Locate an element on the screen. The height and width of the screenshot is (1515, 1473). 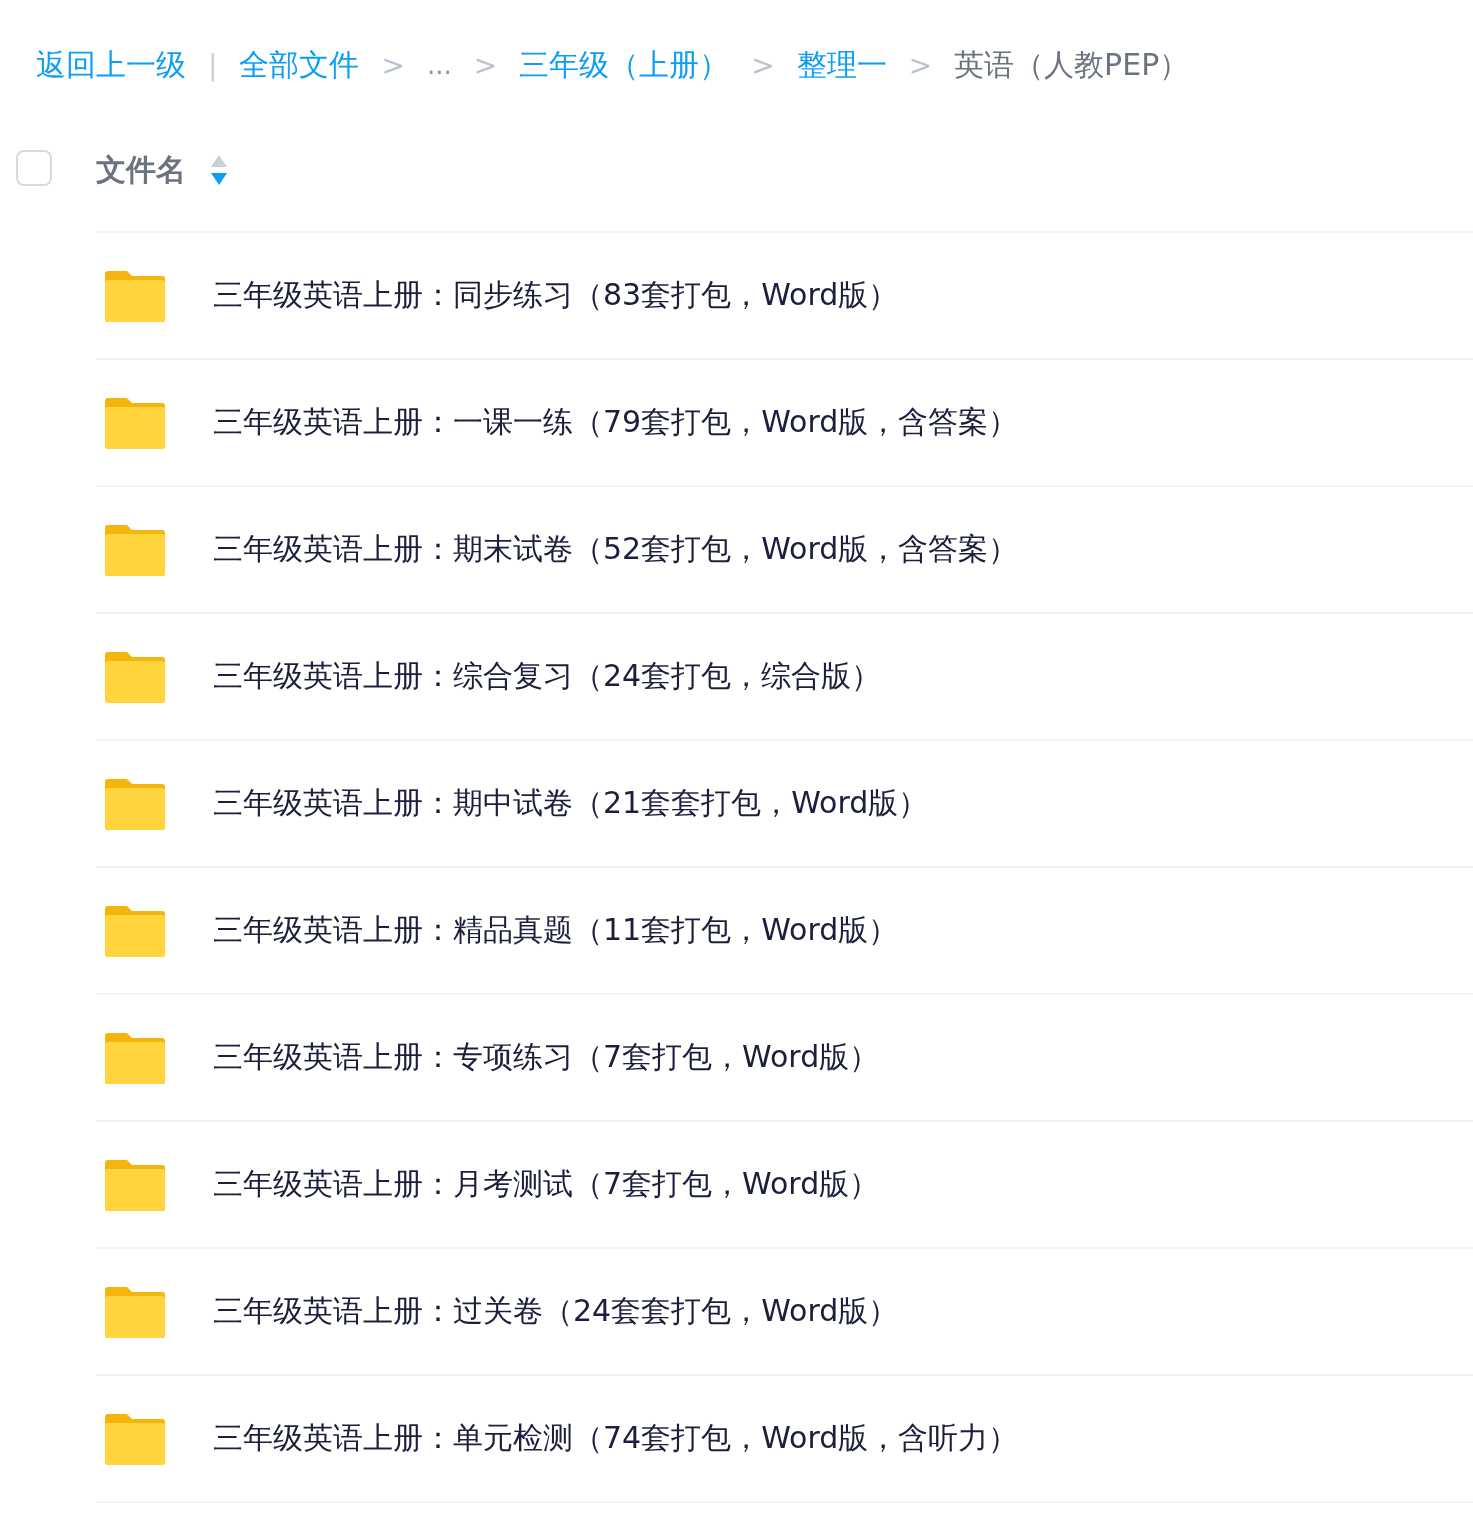
folder-name: 三年级英语上册：单元检测（74套打包，Word版，含听力） is located at coordinates (616, 1438).